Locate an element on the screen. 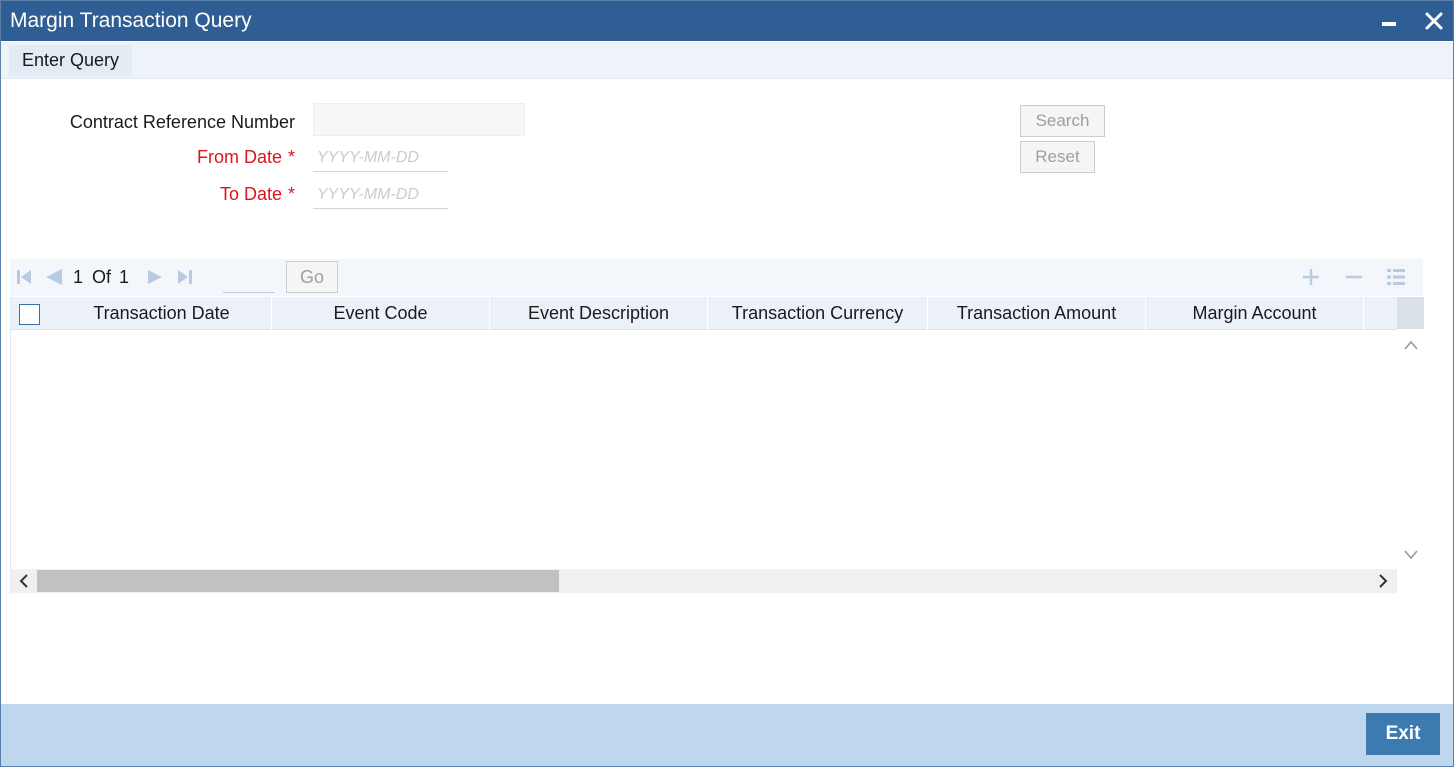 The height and width of the screenshot is (767, 1454). next-page-button is located at coordinates (155, 277).